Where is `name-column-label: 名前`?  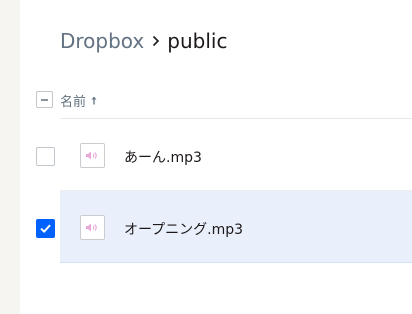 name-column-label: 名前 is located at coordinates (73, 102).